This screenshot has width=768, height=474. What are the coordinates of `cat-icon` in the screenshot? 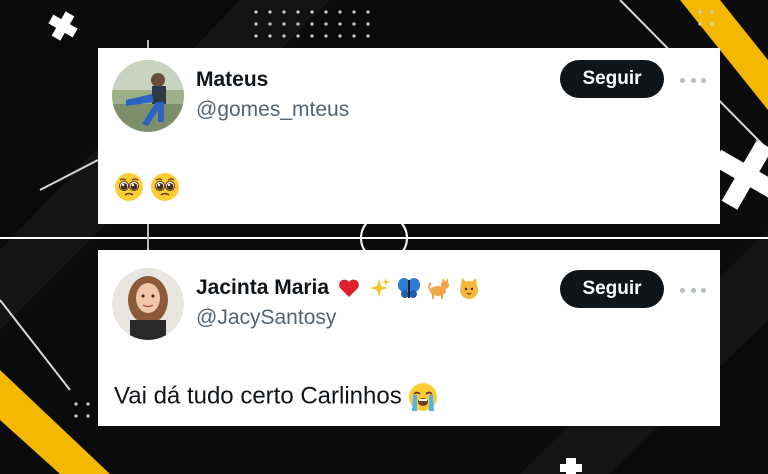 It's located at (438, 289).